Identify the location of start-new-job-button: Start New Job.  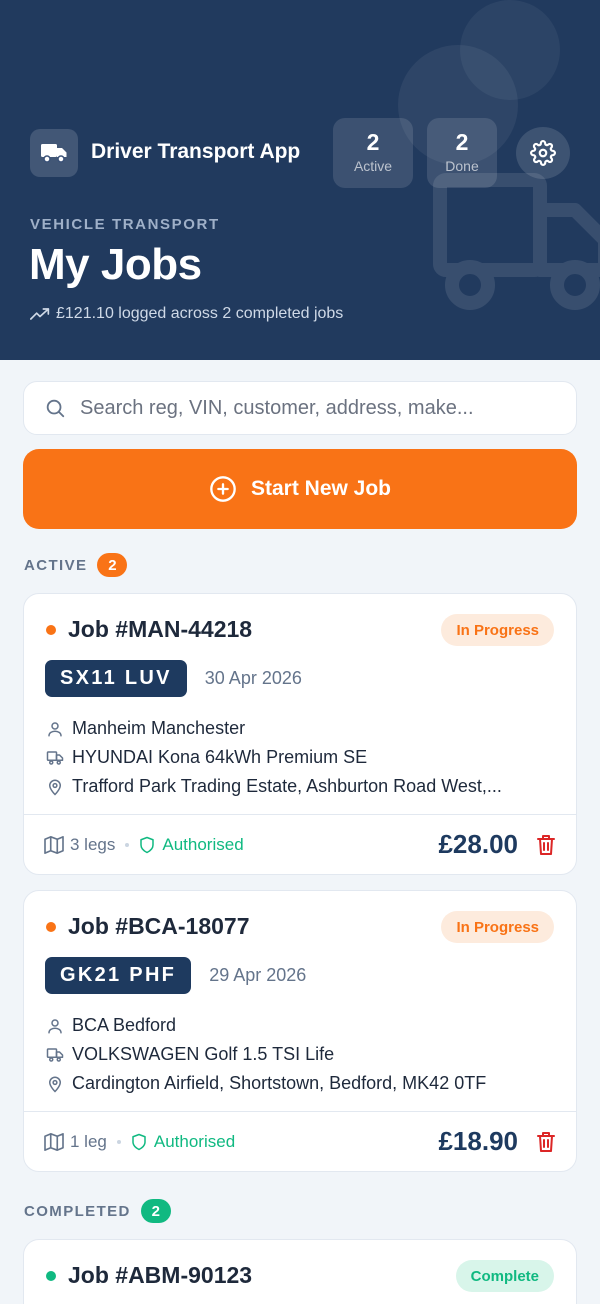
(300, 489).